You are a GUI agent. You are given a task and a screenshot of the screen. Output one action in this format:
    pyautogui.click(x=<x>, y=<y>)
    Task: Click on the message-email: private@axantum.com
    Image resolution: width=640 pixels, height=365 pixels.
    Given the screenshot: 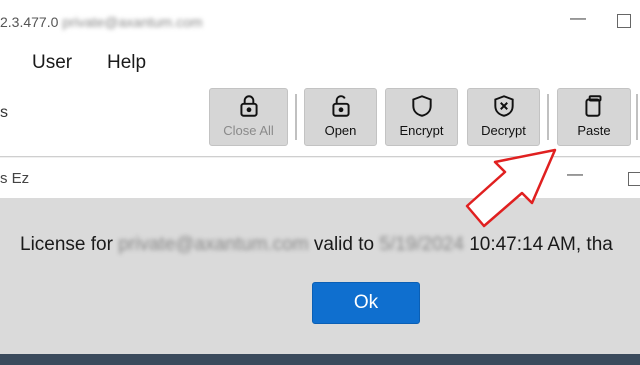 What is the action you would take?
    pyautogui.click(x=213, y=244)
    